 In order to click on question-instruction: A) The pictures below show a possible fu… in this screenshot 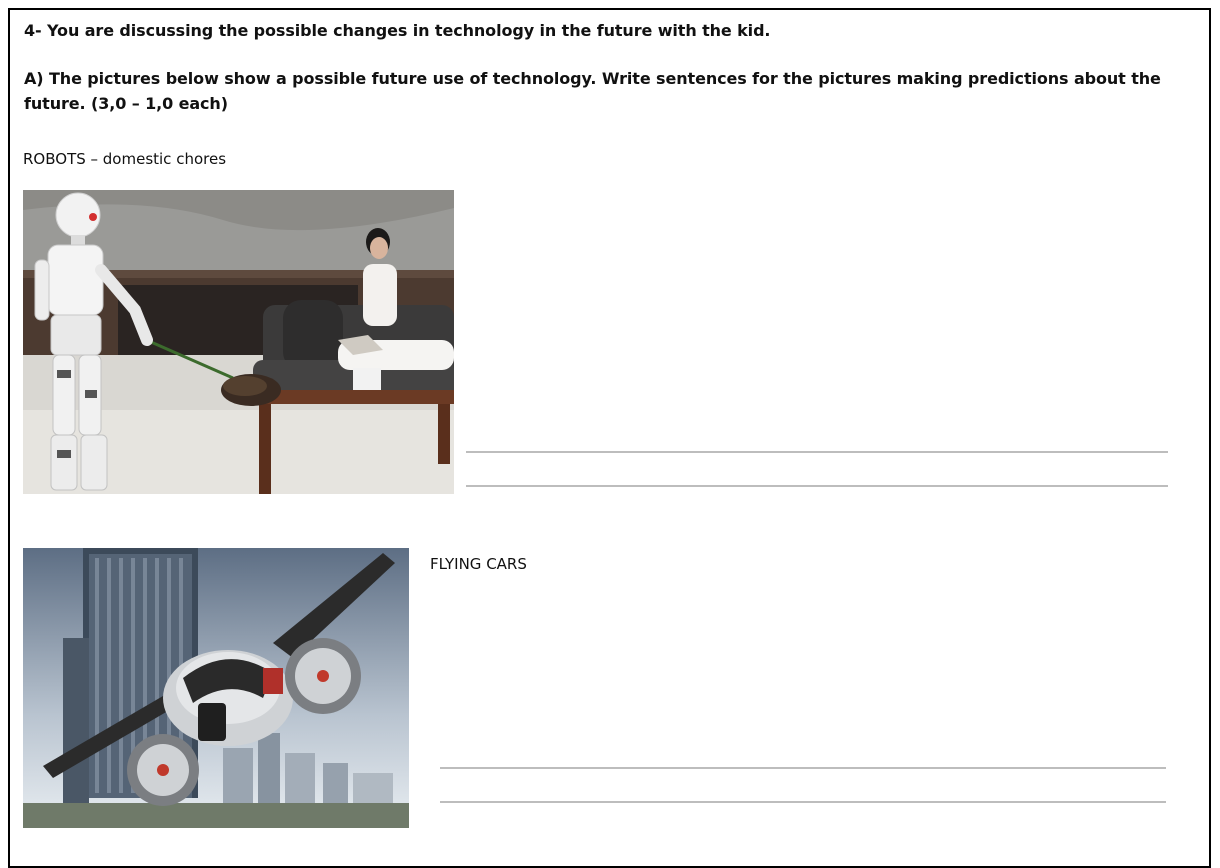, I will do `click(592, 91)`.